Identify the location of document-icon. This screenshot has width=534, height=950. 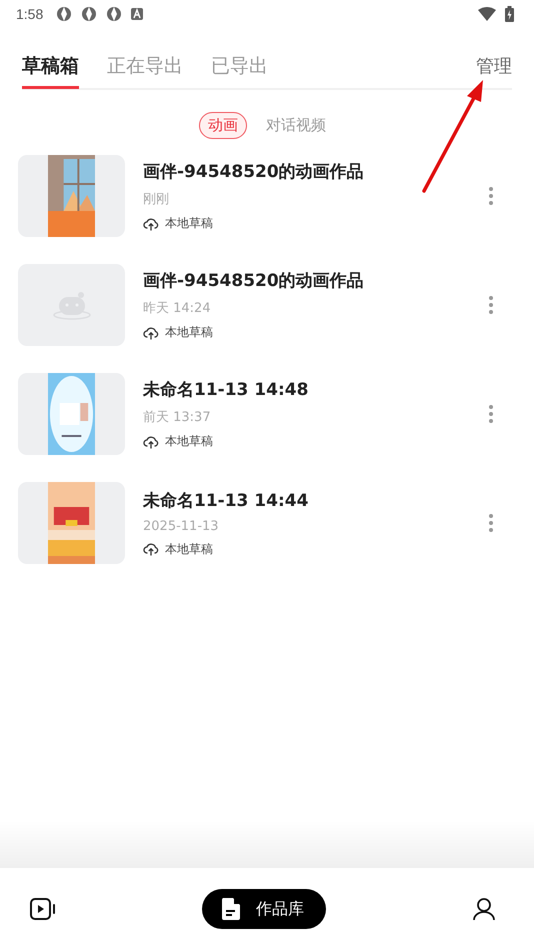
(231, 909).